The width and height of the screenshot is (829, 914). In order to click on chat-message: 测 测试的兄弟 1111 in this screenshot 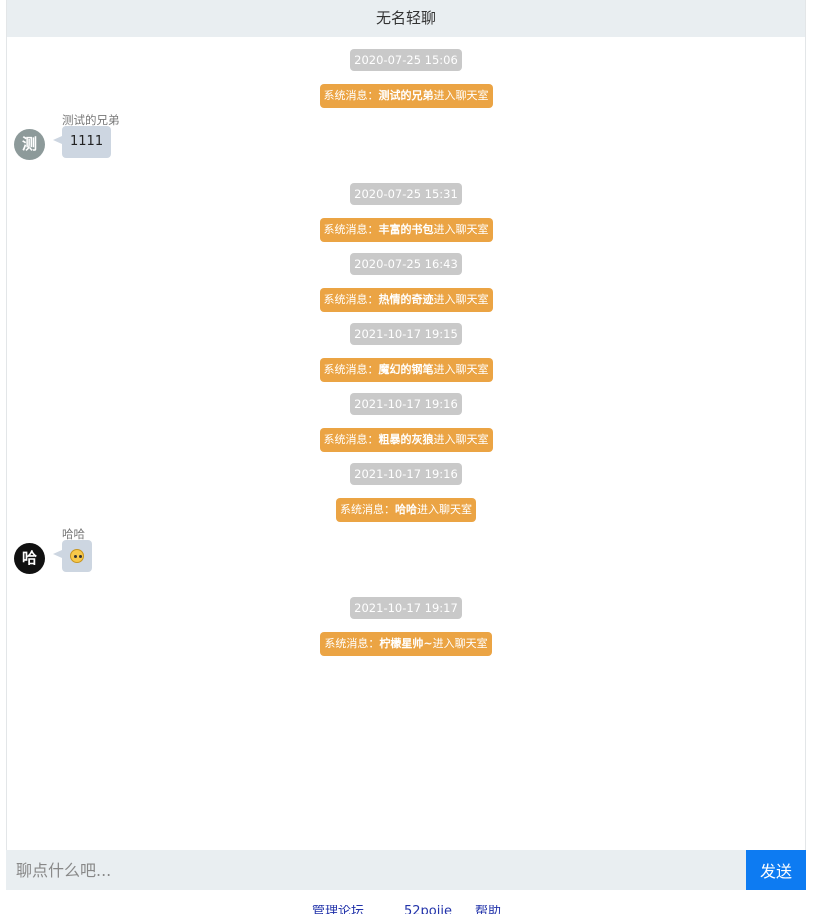, I will do `click(157, 151)`.